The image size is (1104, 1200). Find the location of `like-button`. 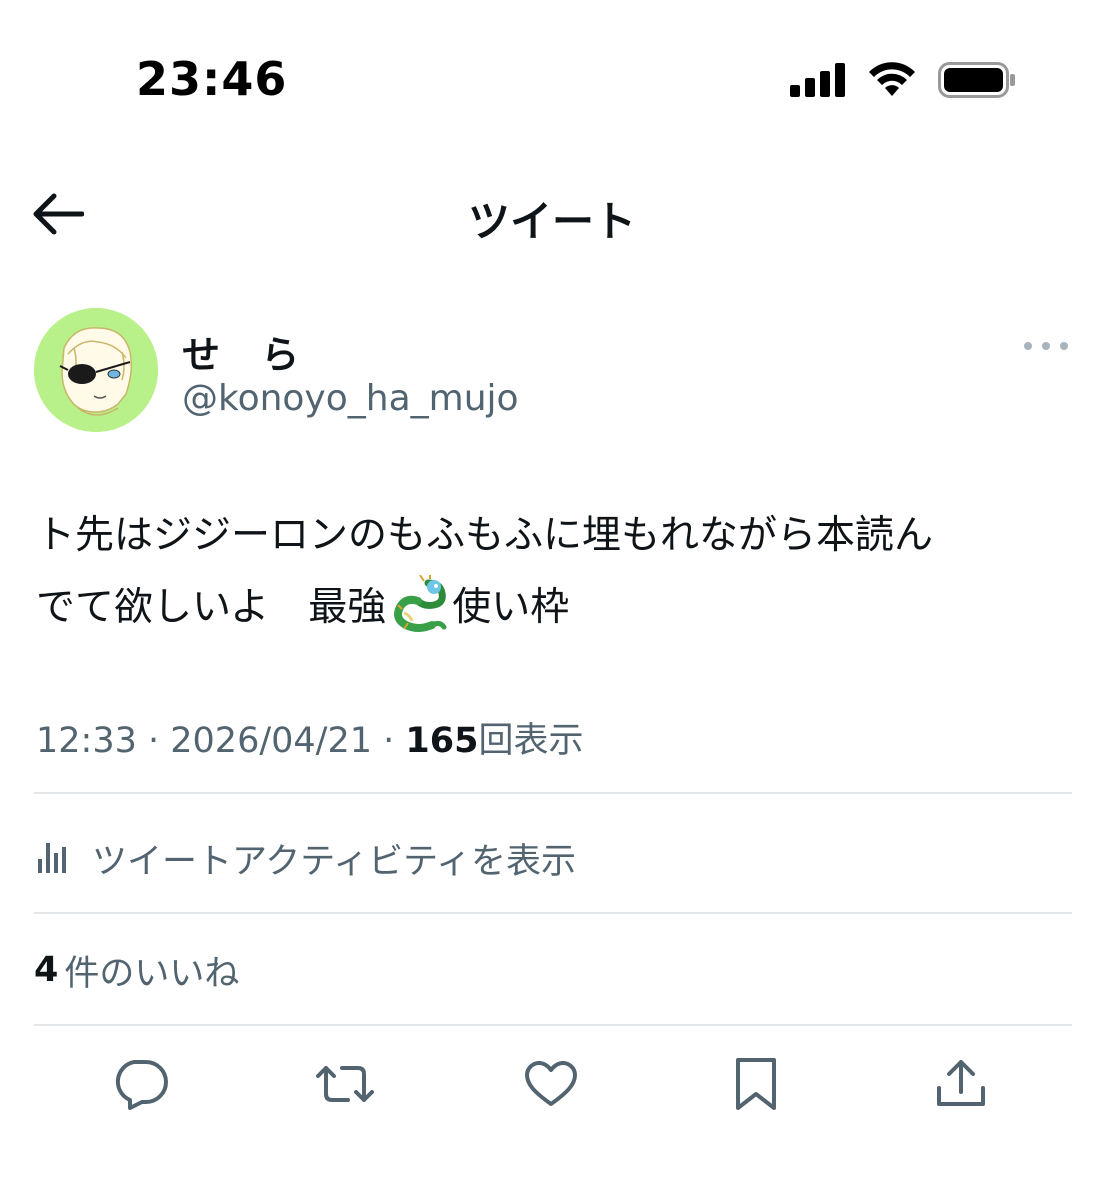

like-button is located at coordinates (551, 1086).